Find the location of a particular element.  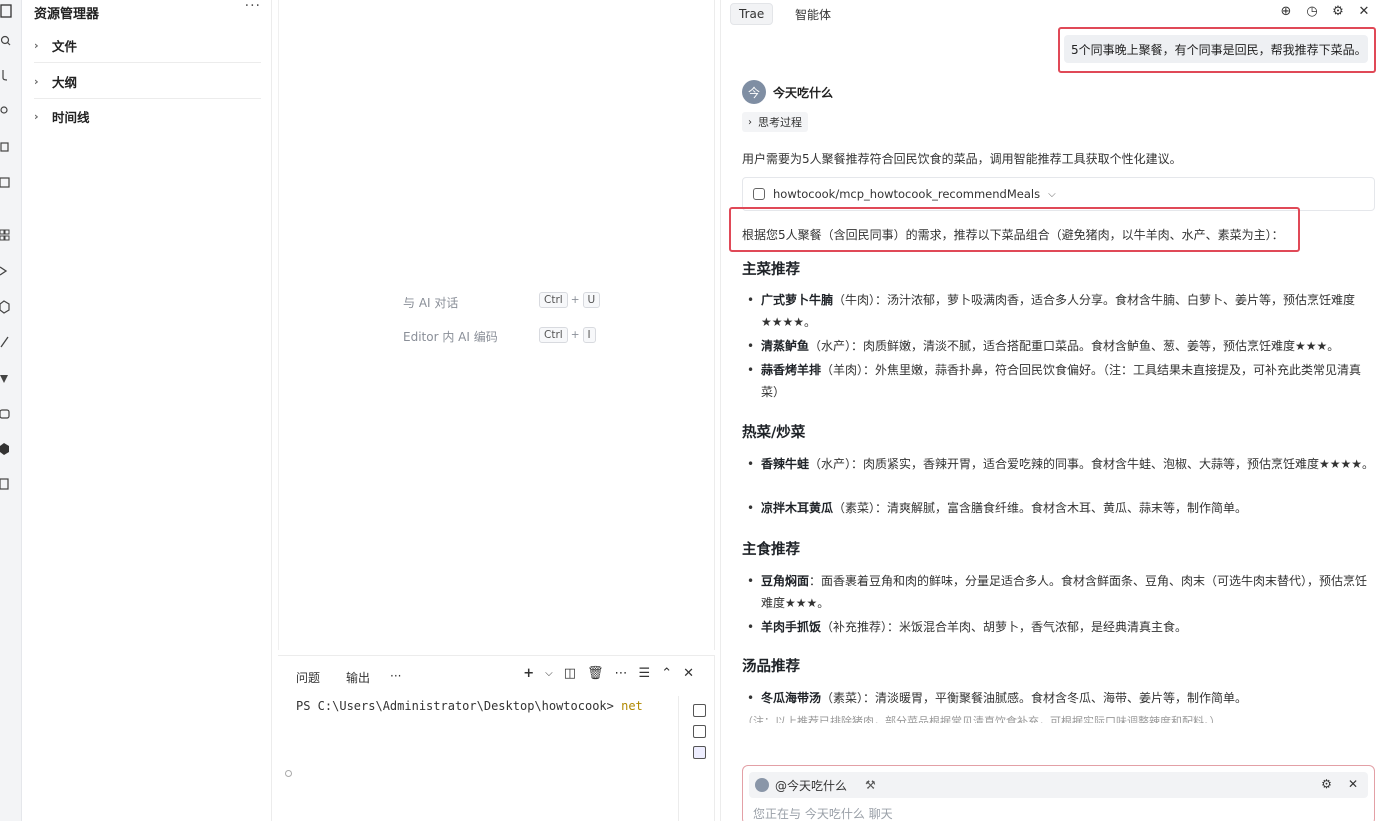

terminal-command: net is located at coordinates (632, 706).